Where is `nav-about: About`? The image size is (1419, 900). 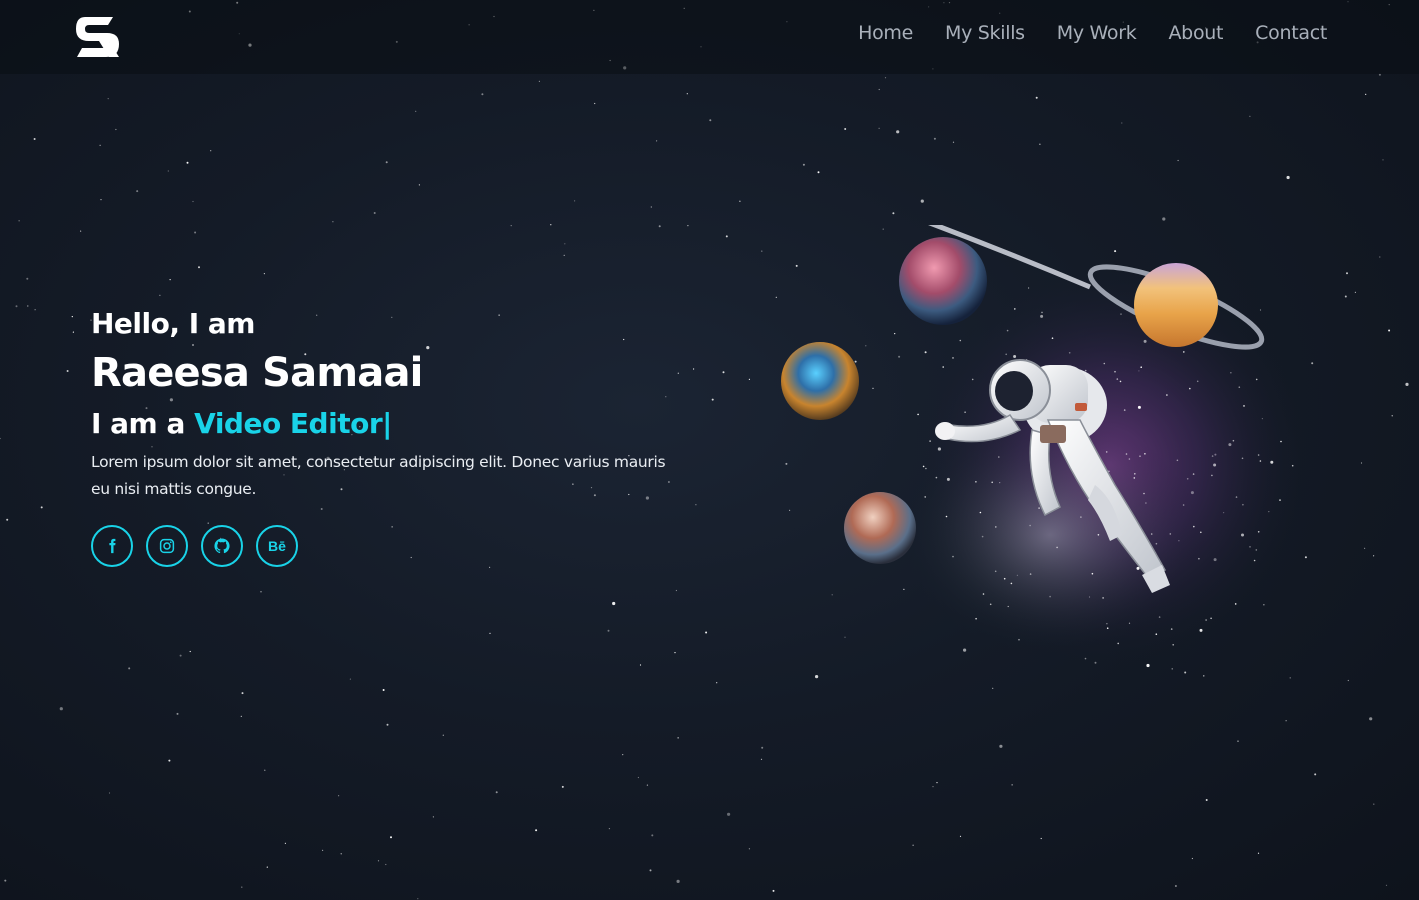 nav-about: About is located at coordinates (1195, 33).